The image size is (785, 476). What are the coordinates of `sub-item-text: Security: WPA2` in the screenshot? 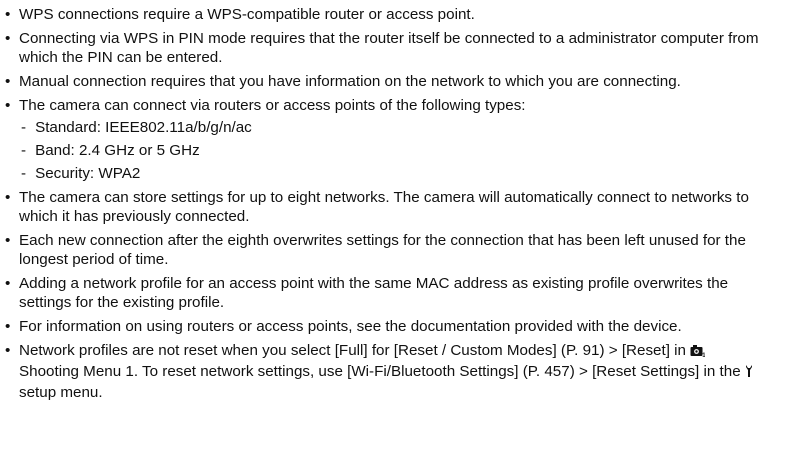 It's located at (88, 173).